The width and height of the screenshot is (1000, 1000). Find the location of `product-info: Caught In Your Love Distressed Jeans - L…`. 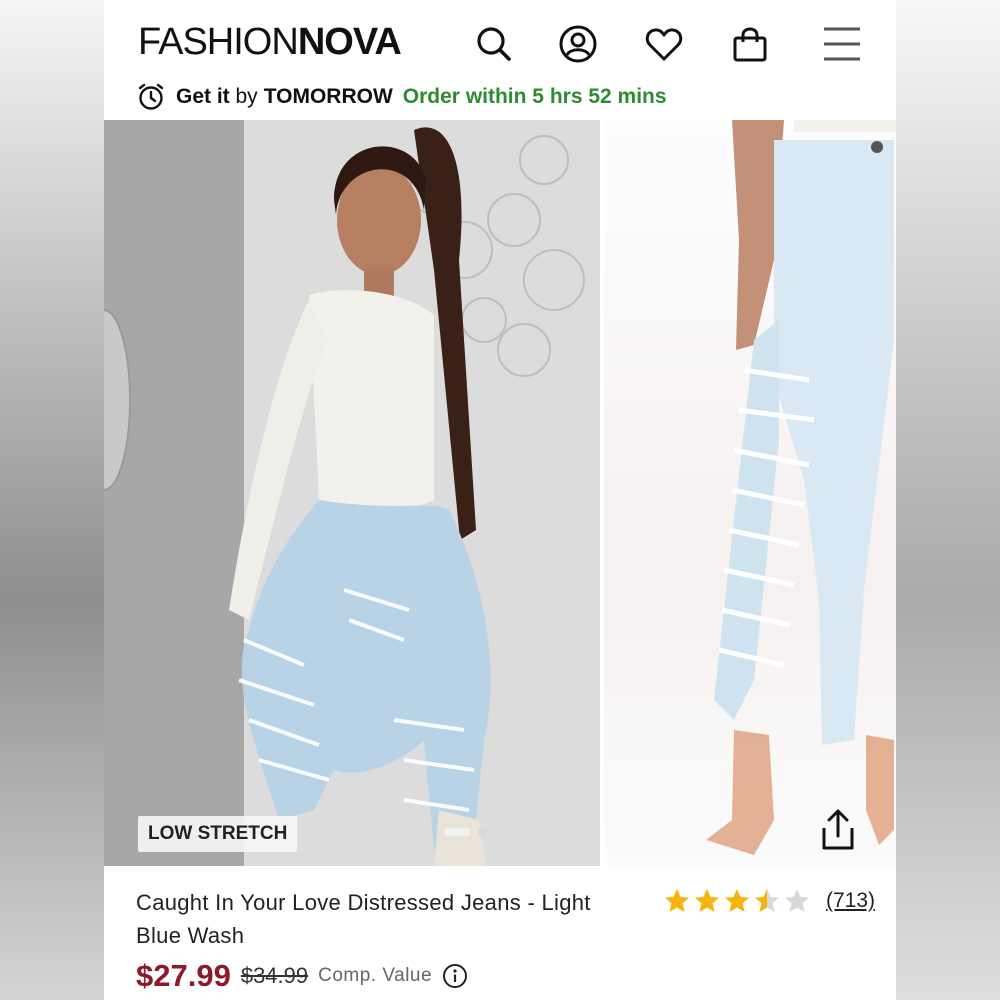

product-info: Caught In Your Love Distressed Jeans - L… is located at coordinates (500, 933).